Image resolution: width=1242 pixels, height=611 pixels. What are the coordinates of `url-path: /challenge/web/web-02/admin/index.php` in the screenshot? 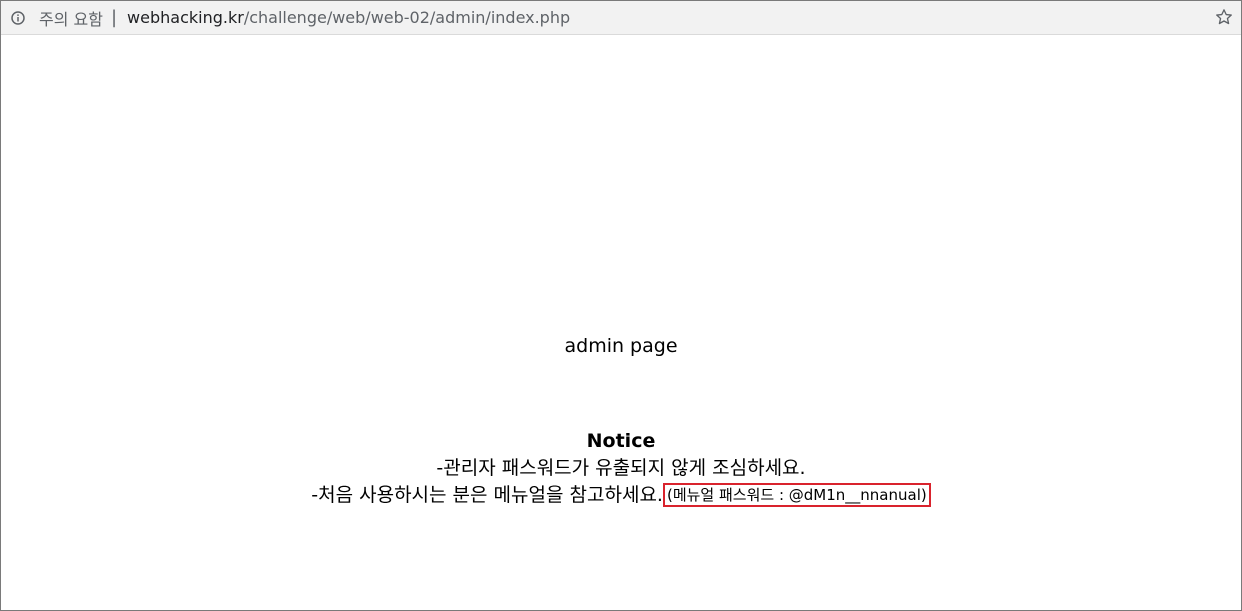 It's located at (407, 17).